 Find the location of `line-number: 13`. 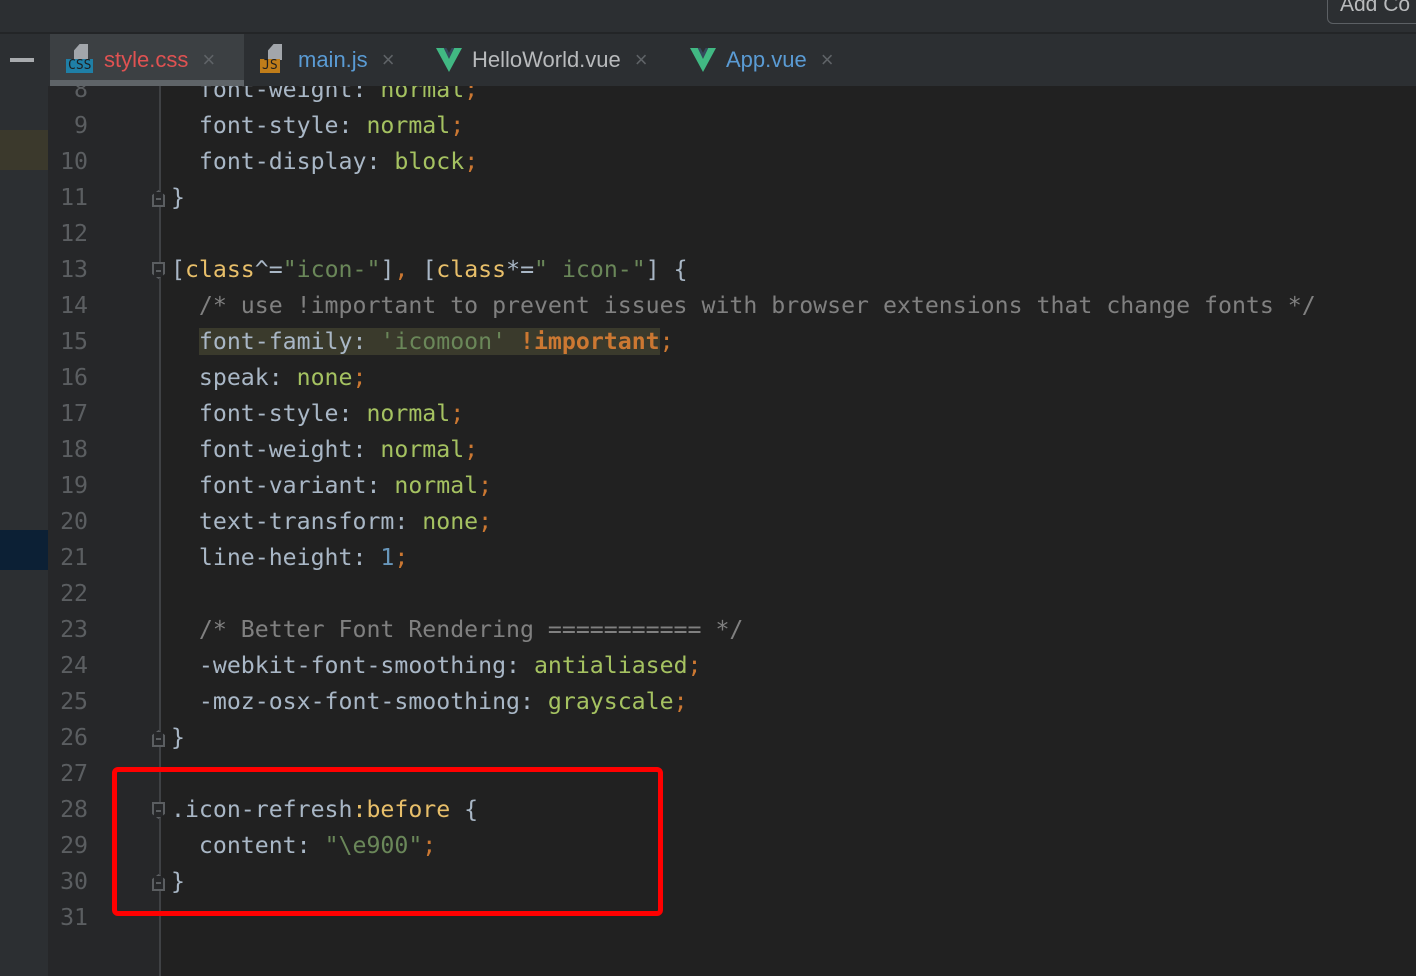

line-number: 13 is located at coordinates (74, 269).